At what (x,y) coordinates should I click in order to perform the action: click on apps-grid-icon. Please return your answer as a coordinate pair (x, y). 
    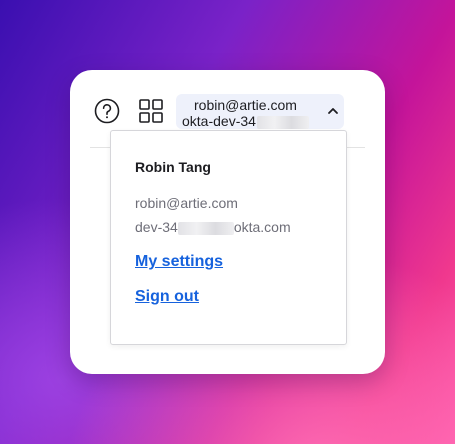
    Looking at the image, I should click on (151, 111).